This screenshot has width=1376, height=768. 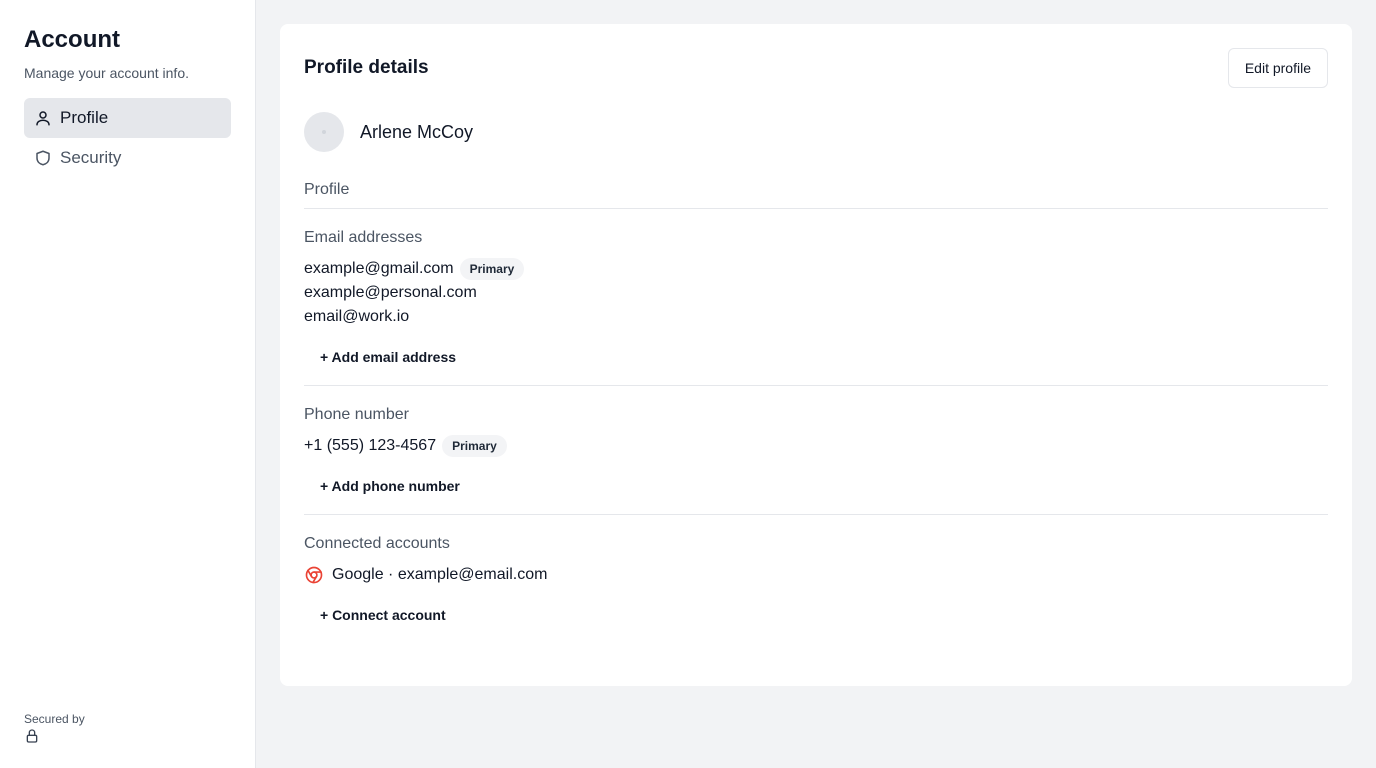 What do you see at coordinates (440, 574) in the screenshot?
I see `connected-account-text: Google · example@email.com` at bounding box center [440, 574].